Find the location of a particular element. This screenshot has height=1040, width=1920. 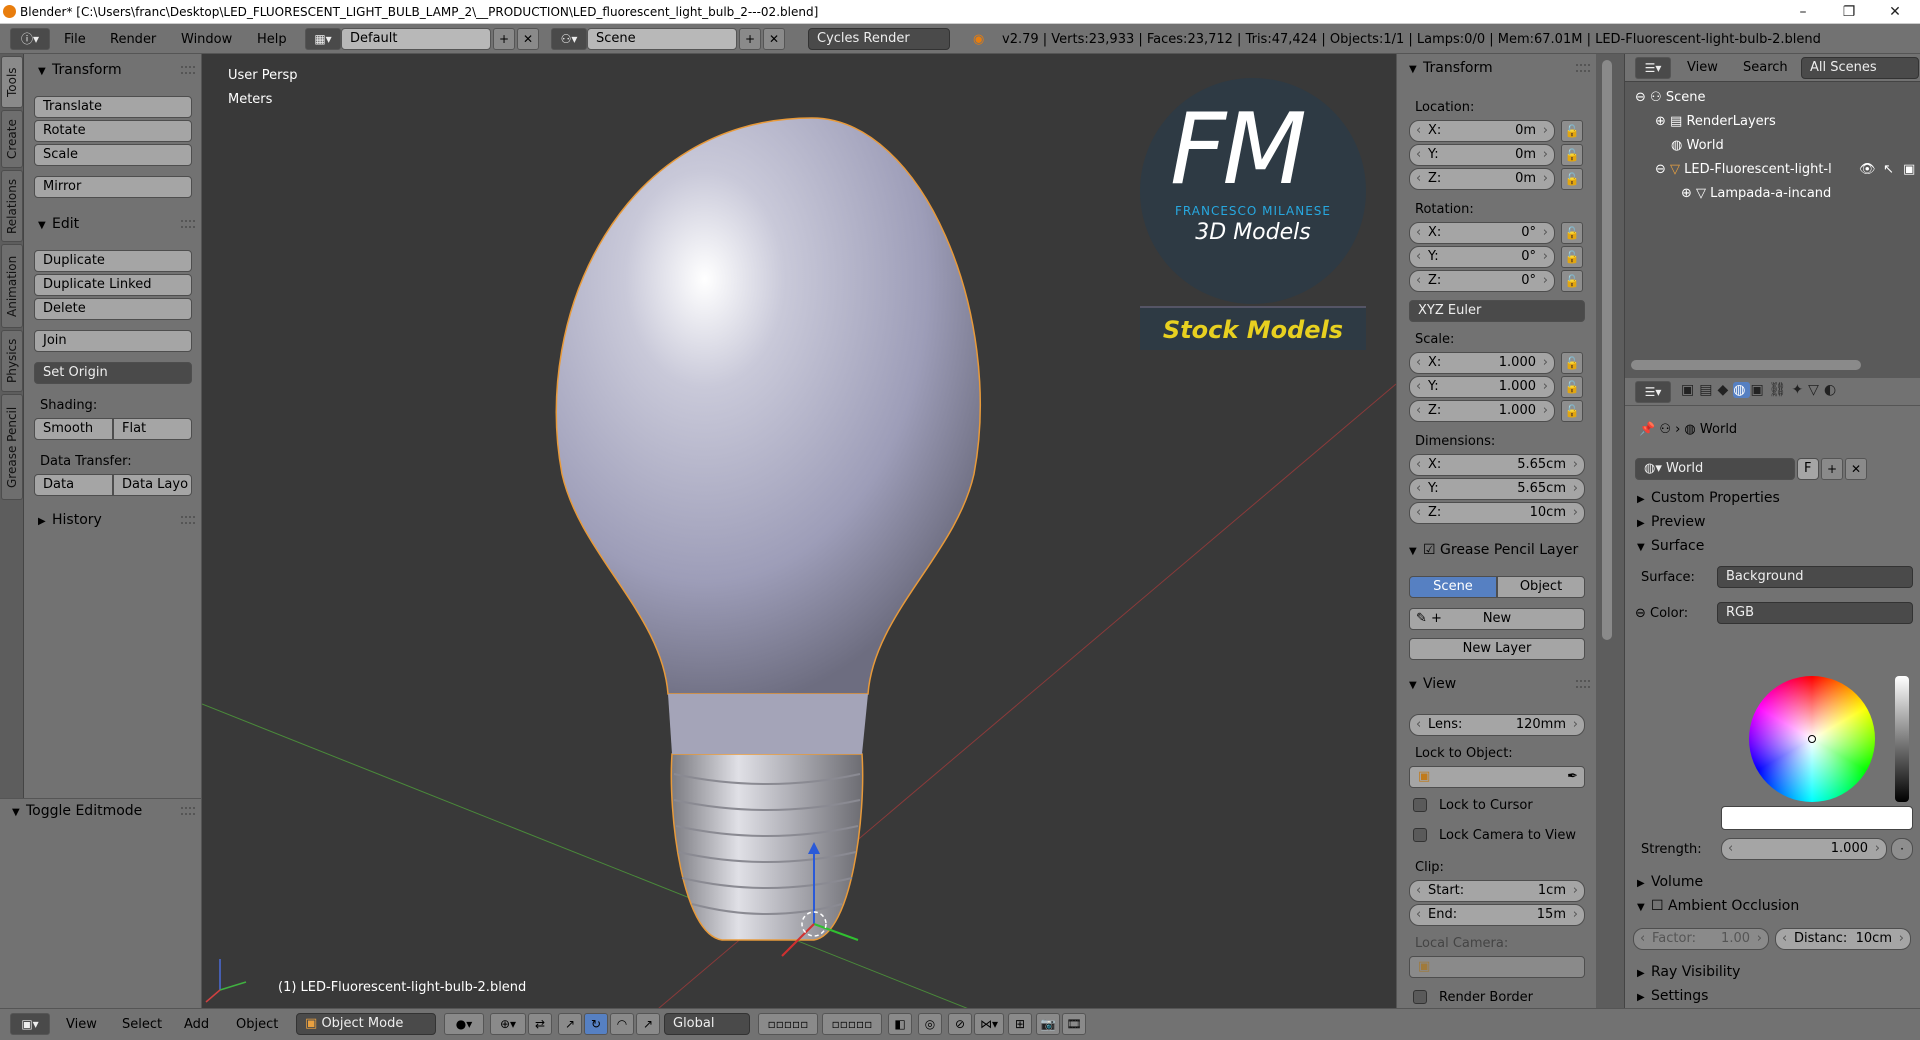

menu-window: Window is located at coordinates (206, 39).